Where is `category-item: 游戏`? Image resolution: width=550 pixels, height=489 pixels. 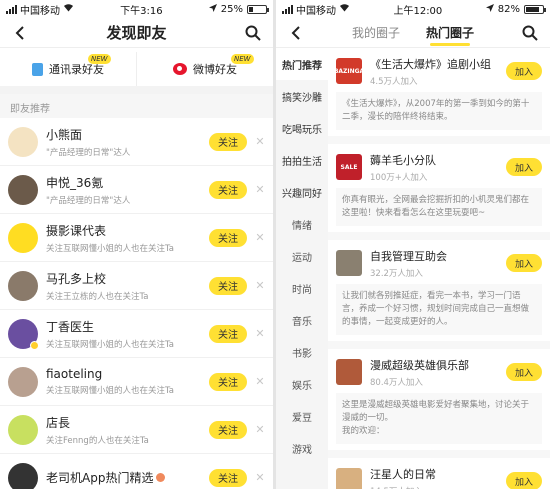 category-item: 游戏 is located at coordinates (302, 448).